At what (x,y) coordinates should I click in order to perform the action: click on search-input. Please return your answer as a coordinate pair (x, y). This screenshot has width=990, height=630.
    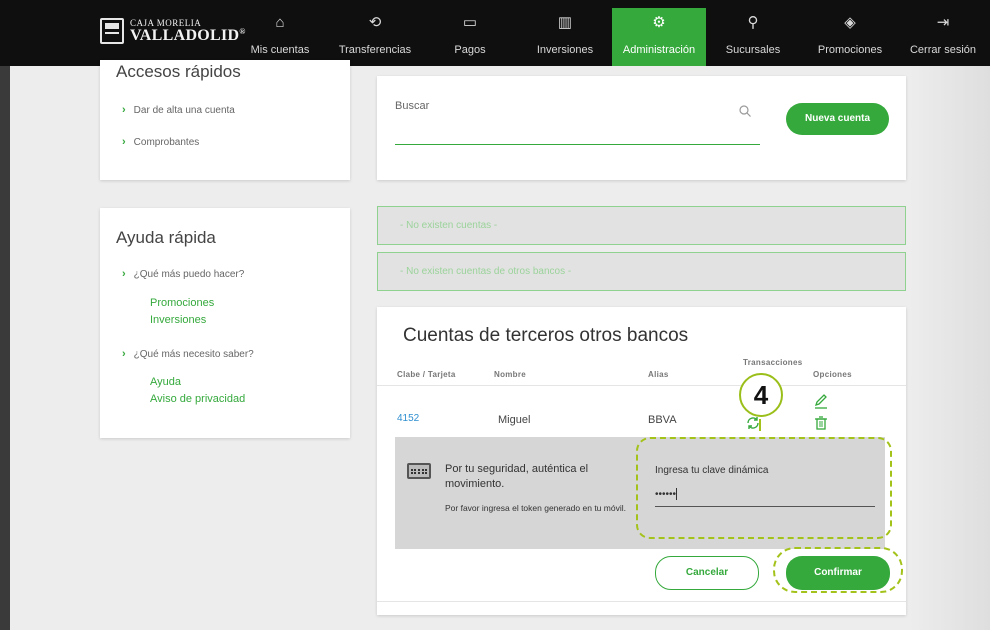
    Looking at the image, I should click on (577, 144).